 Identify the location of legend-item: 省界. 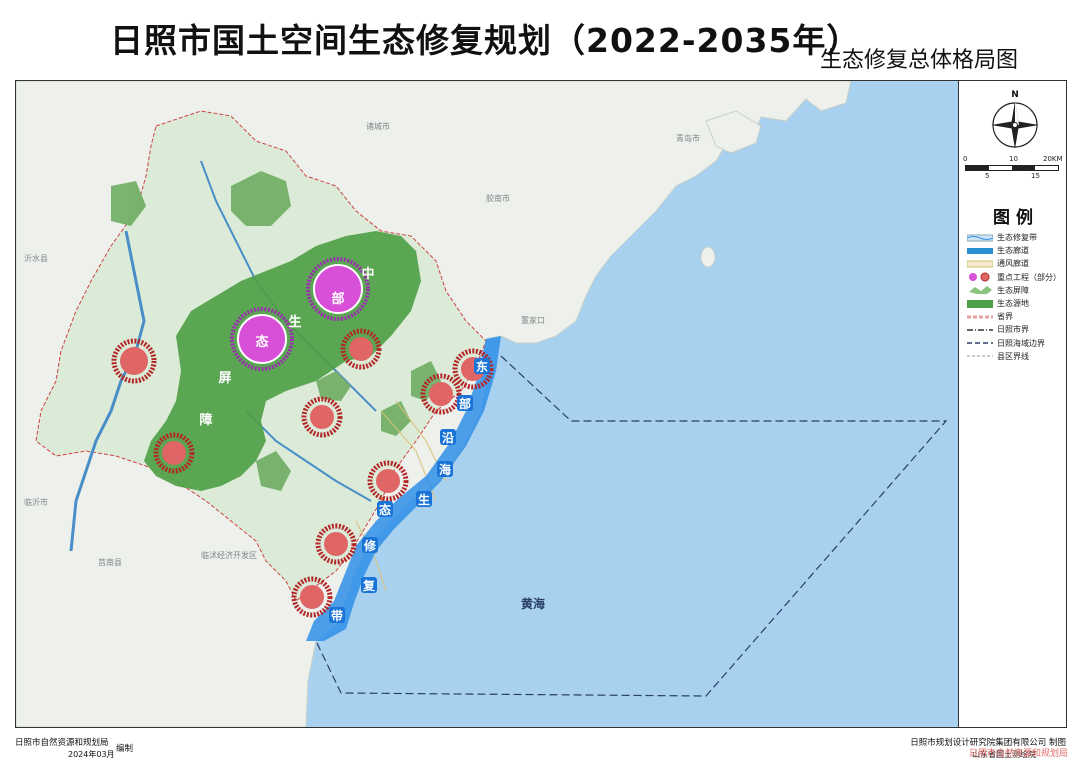
(1017, 316).